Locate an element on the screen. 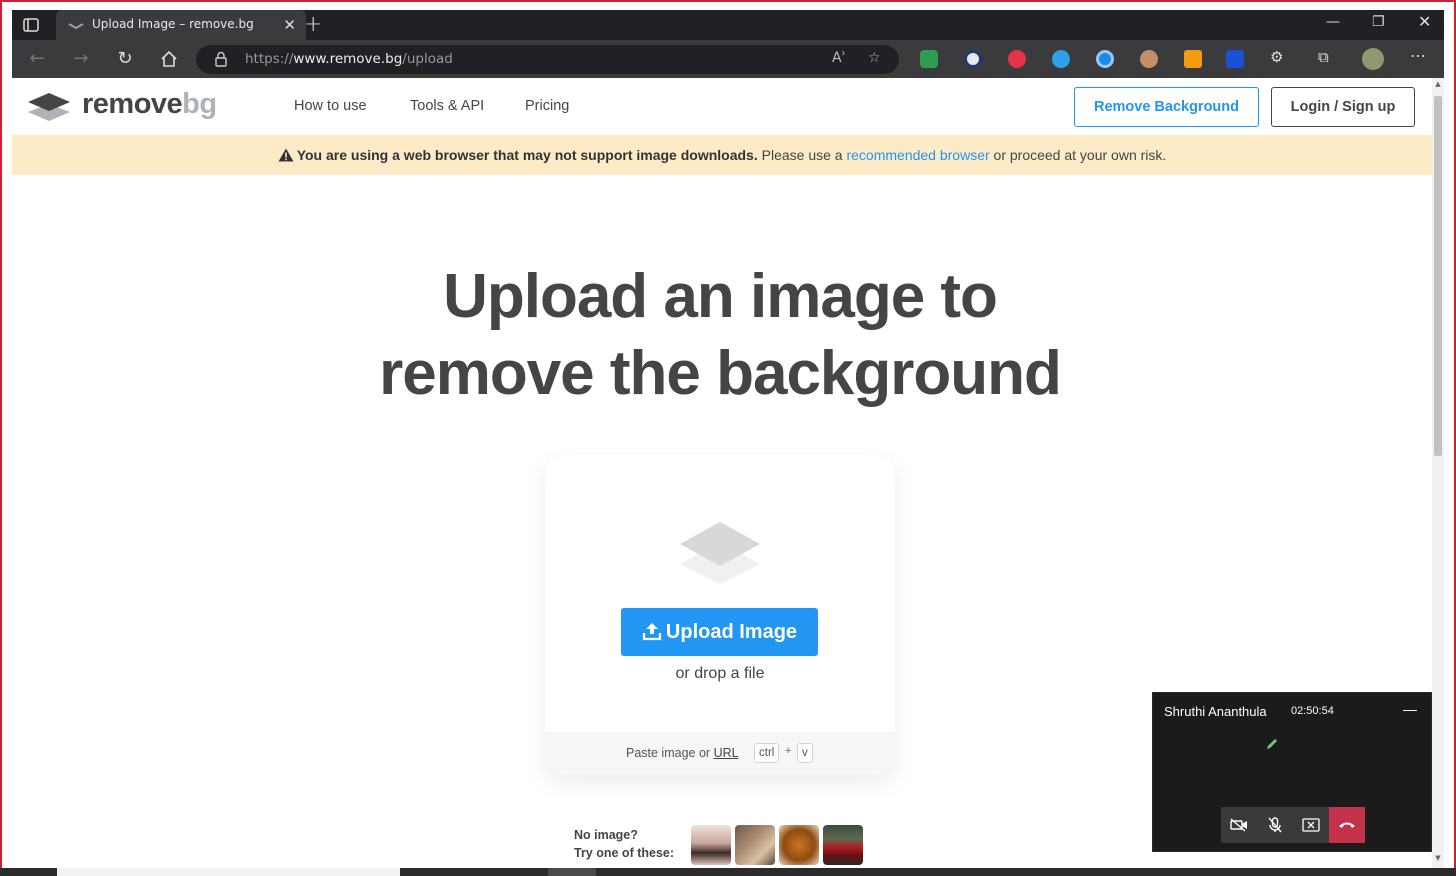  read-aloud-icon: Aʾ is located at coordinates (839, 58).